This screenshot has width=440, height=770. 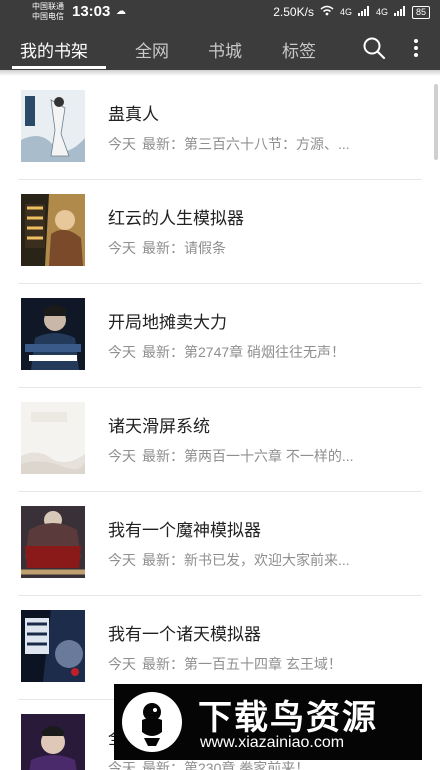 What do you see at coordinates (220, 12) in the screenshot?
I see `status-bar: 中国联通 中国电信 13:03 ☁ 2.50K/s 4G 4G 85` at bounding box center [220, 12].